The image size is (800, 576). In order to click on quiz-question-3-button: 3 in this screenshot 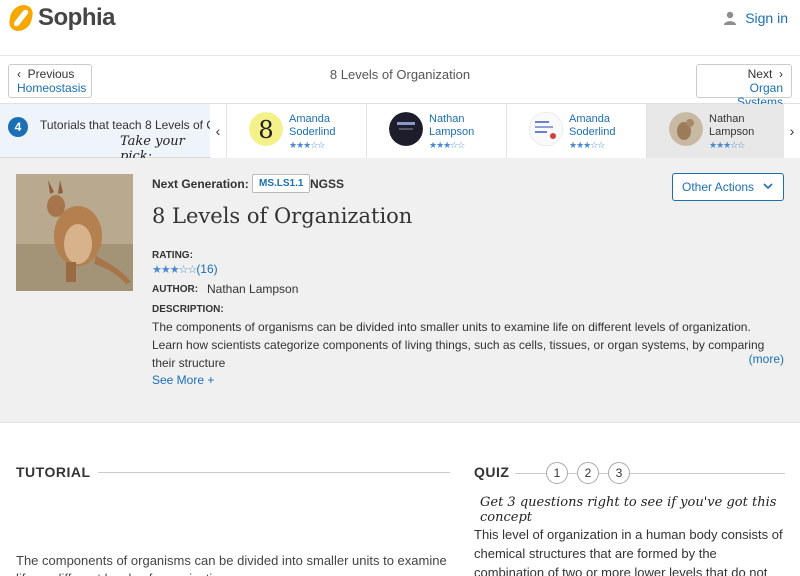, I will do `click(619, 473)`.